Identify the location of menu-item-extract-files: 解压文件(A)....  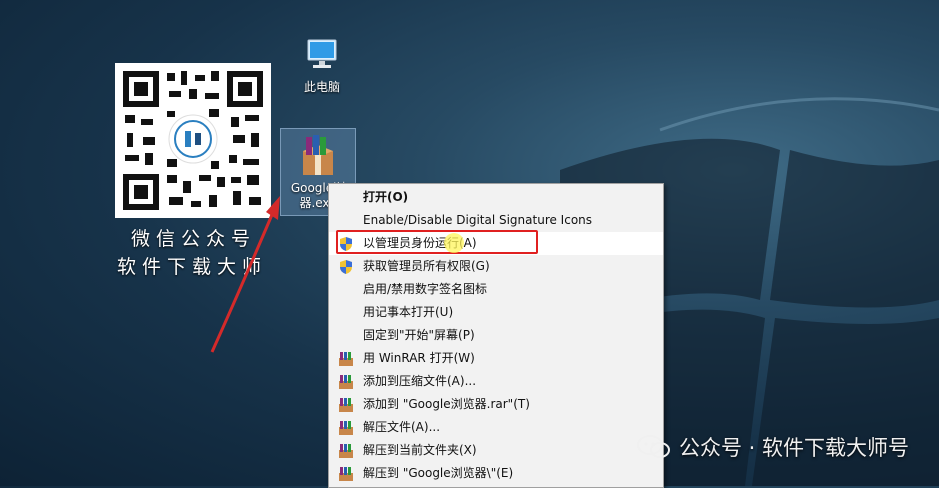
(496, 427).